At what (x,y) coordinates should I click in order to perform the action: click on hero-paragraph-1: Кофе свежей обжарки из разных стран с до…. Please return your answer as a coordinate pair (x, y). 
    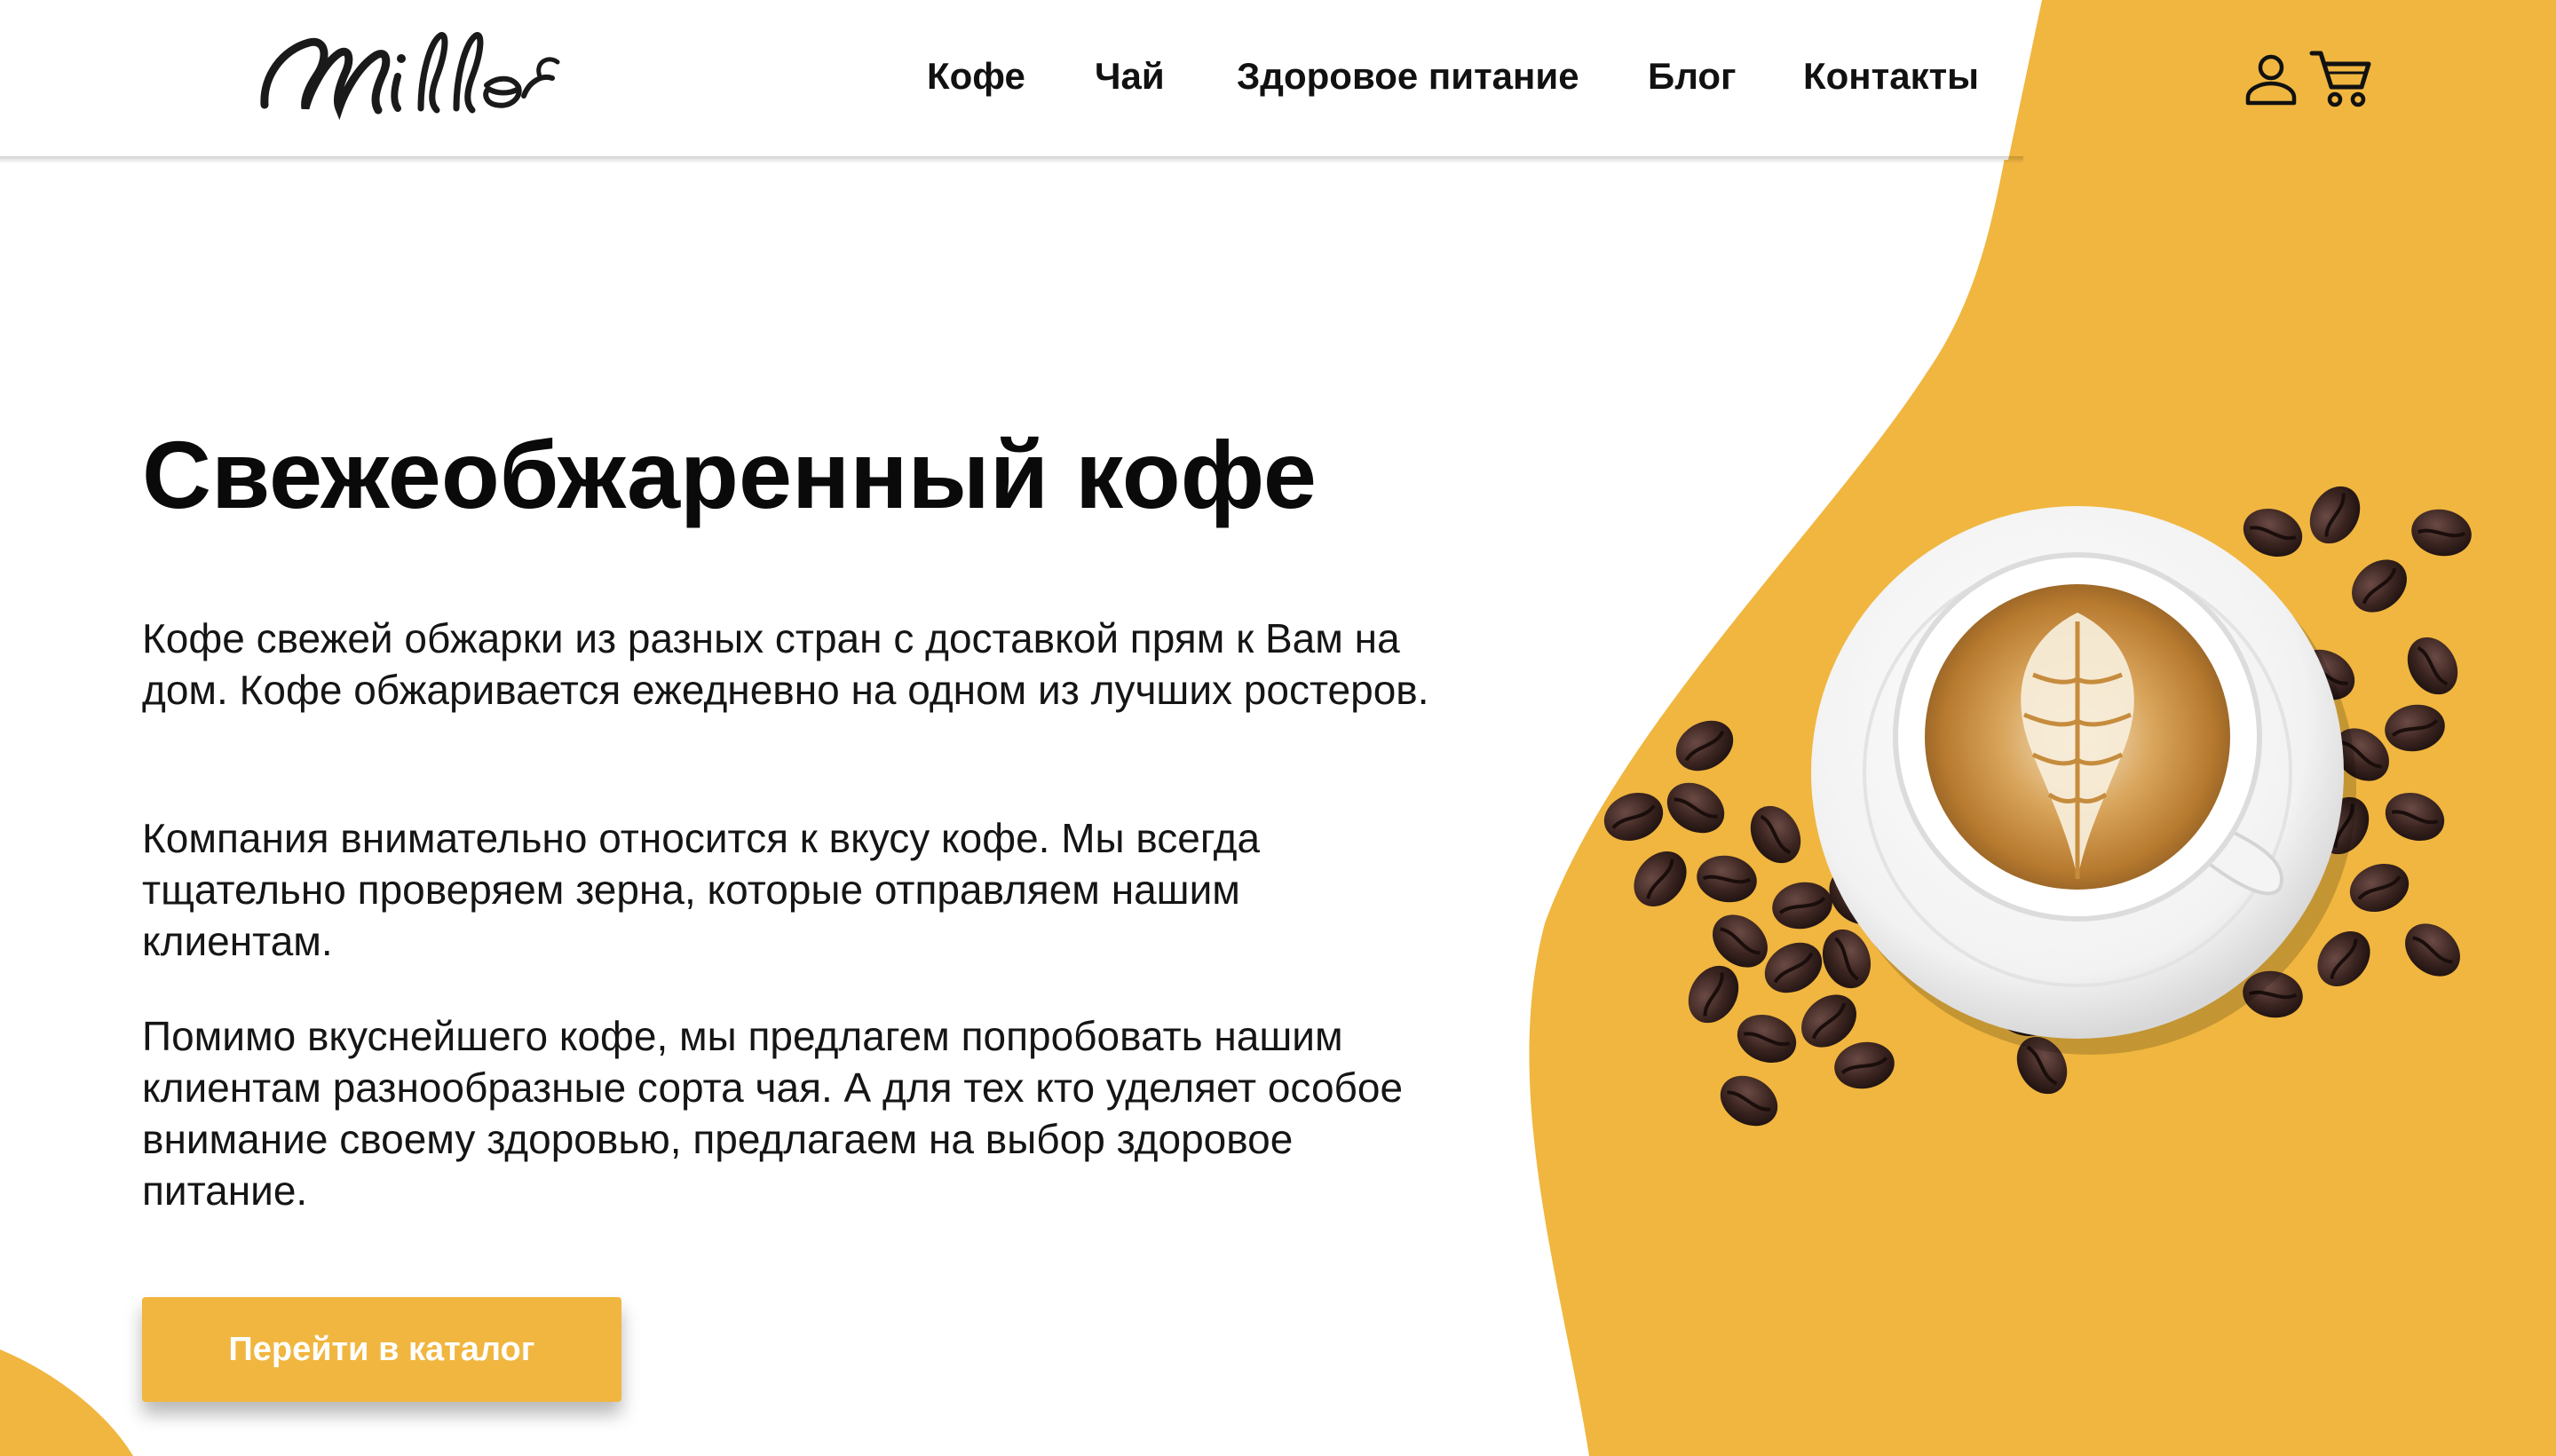
    Looking at the image, I should click on (785, 664).